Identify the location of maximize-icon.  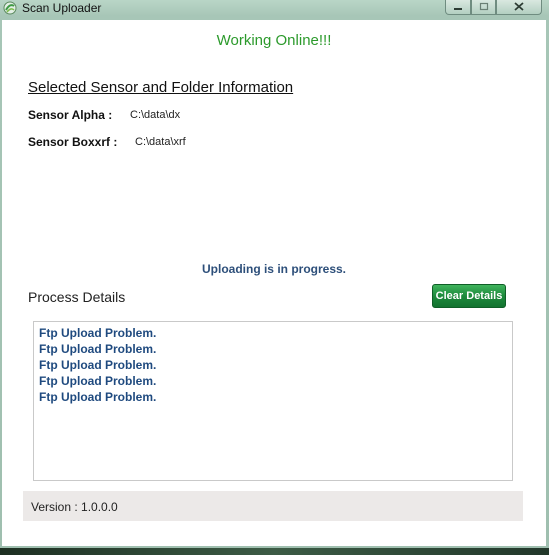
(484, 8).